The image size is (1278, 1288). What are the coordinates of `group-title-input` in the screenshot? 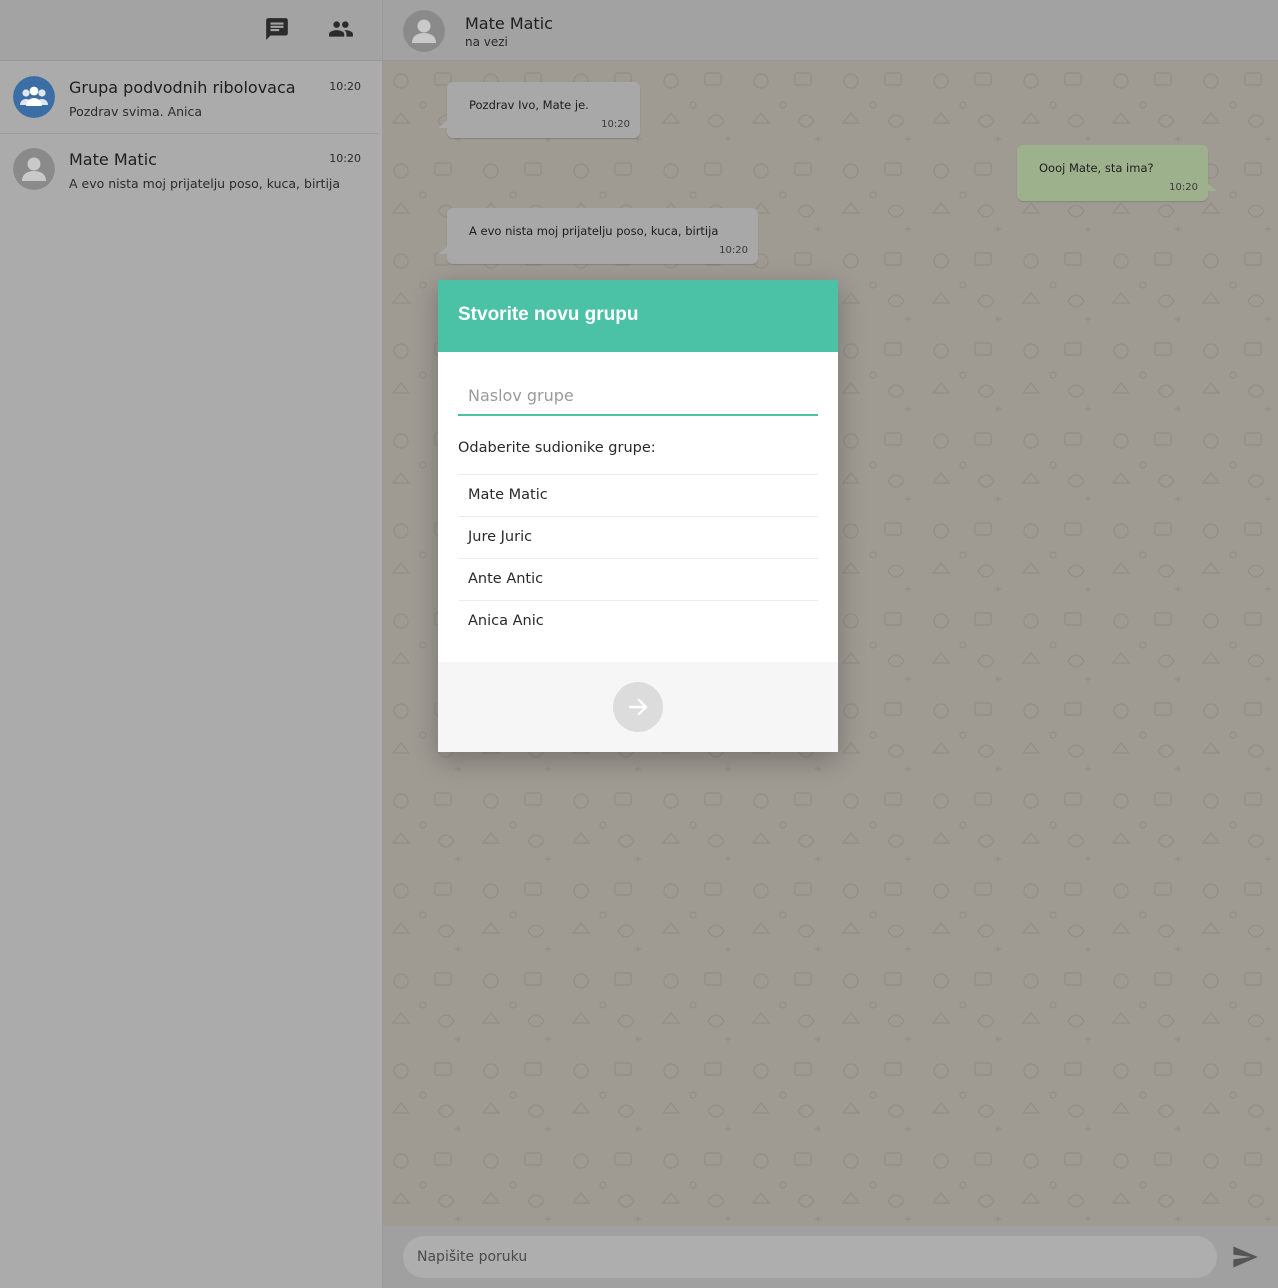 It's located at (638, 396).